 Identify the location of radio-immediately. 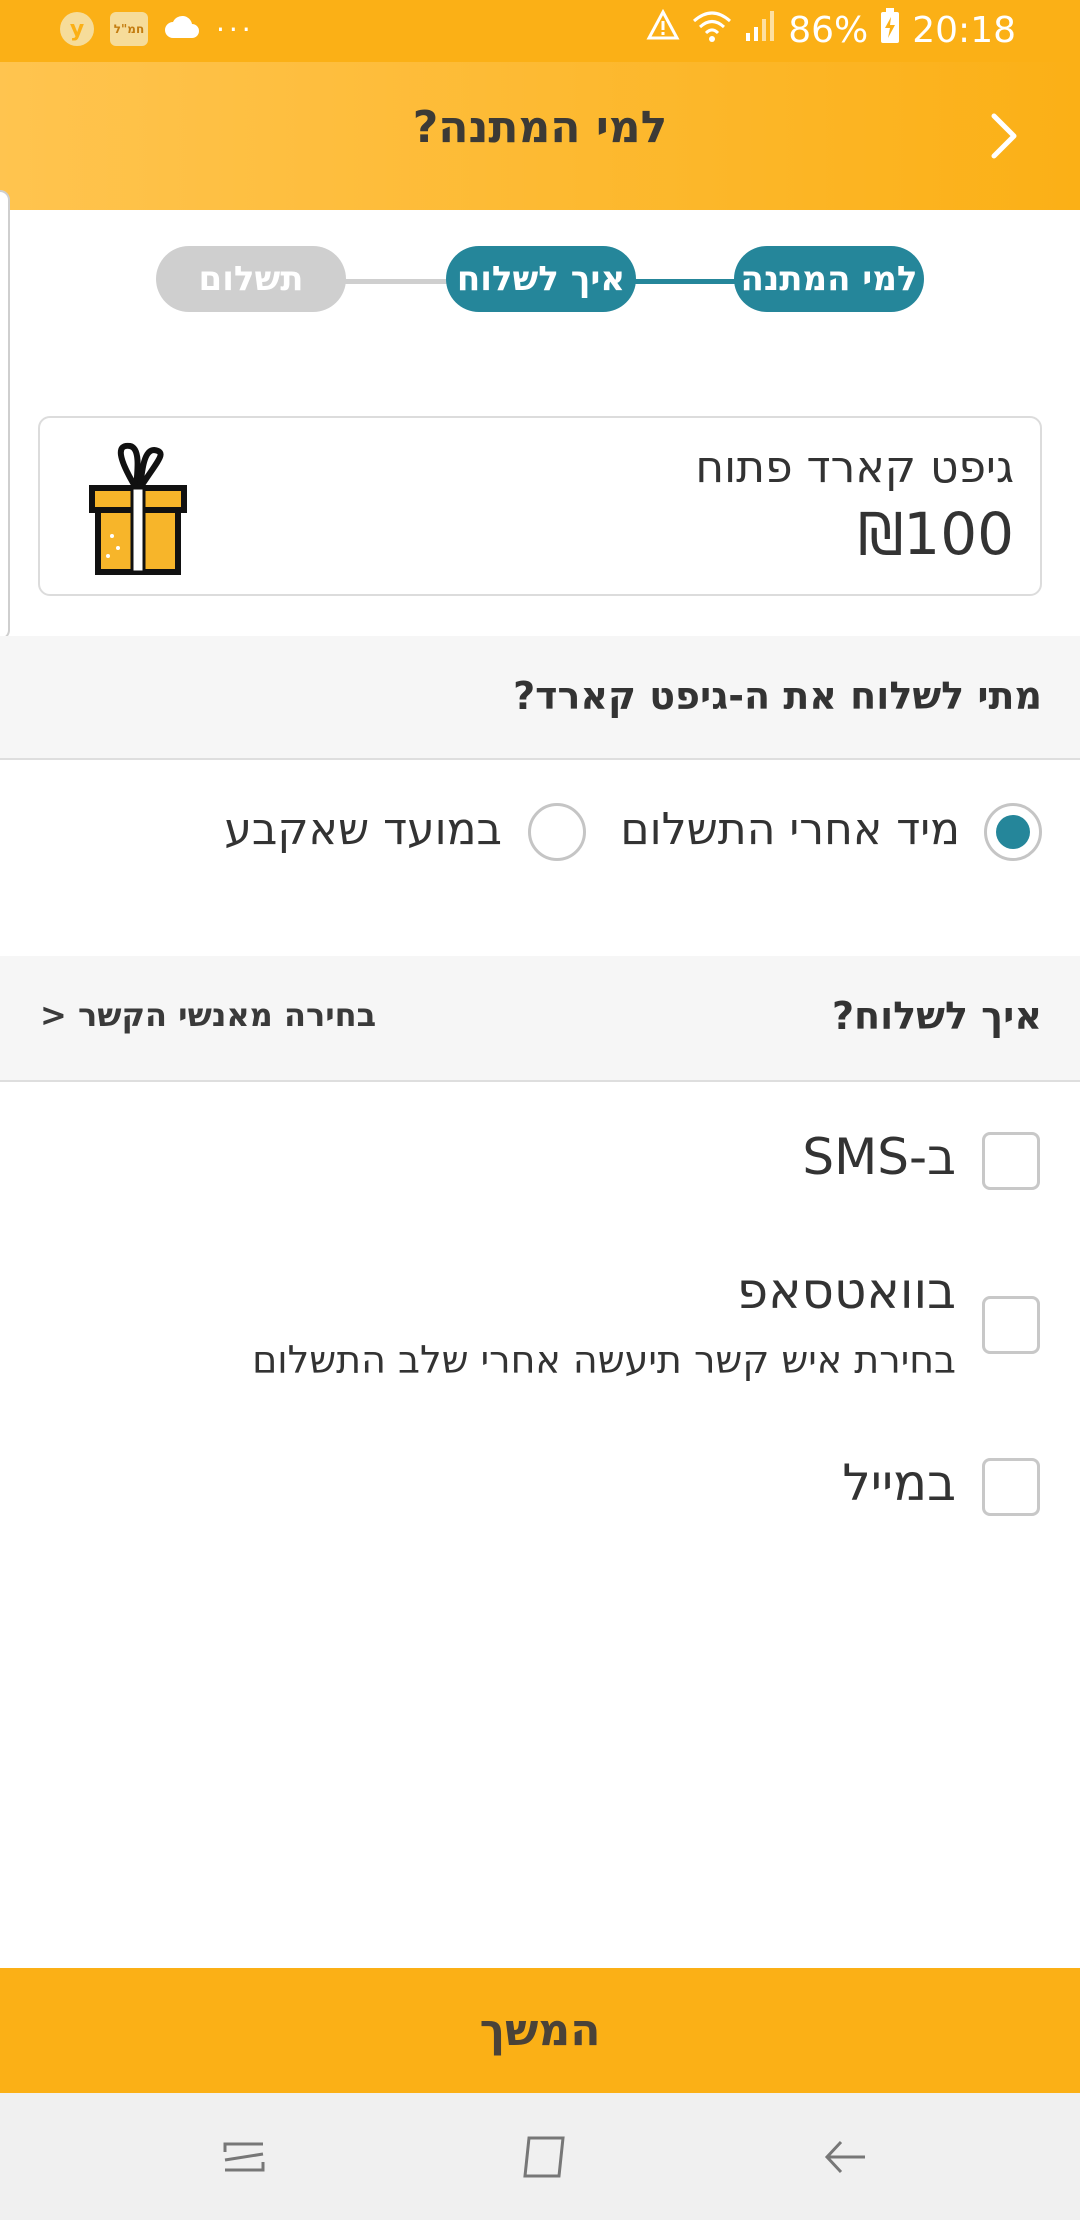
(1013, 832).